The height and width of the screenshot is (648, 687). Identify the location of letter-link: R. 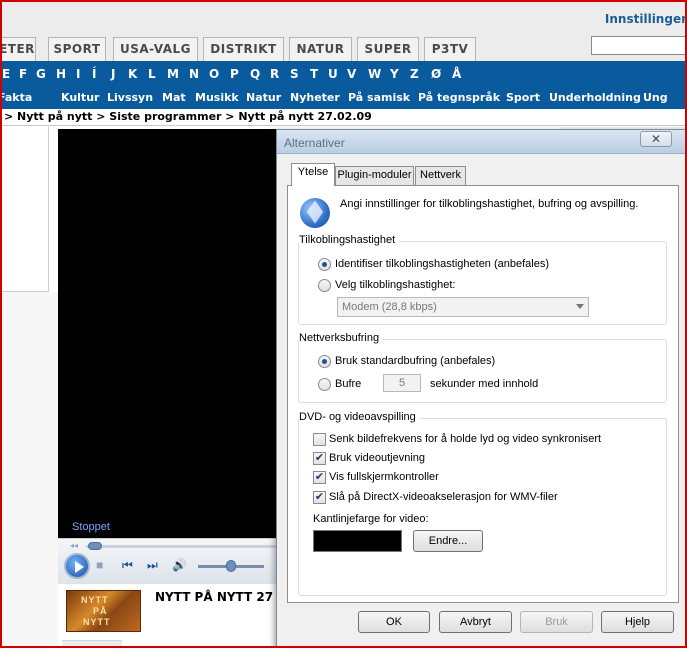
(274, 74).